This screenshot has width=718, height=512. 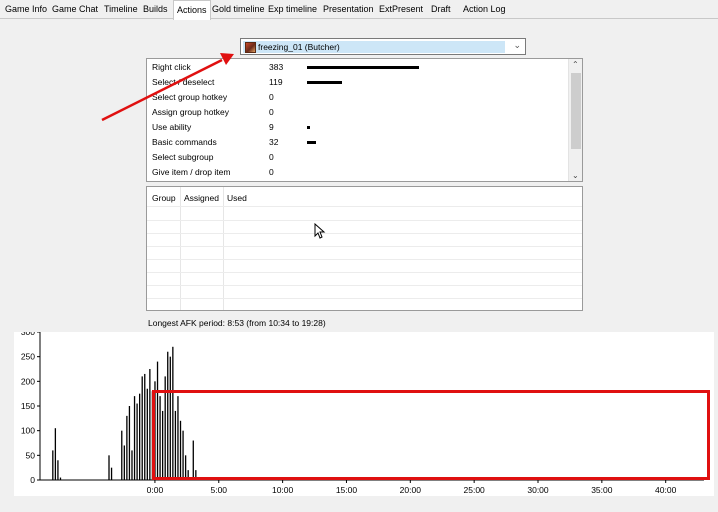 What do you see at coordinates (162, 90) in the screenshot?
I see `arrow-shaft` at bounding box center [162, 90].